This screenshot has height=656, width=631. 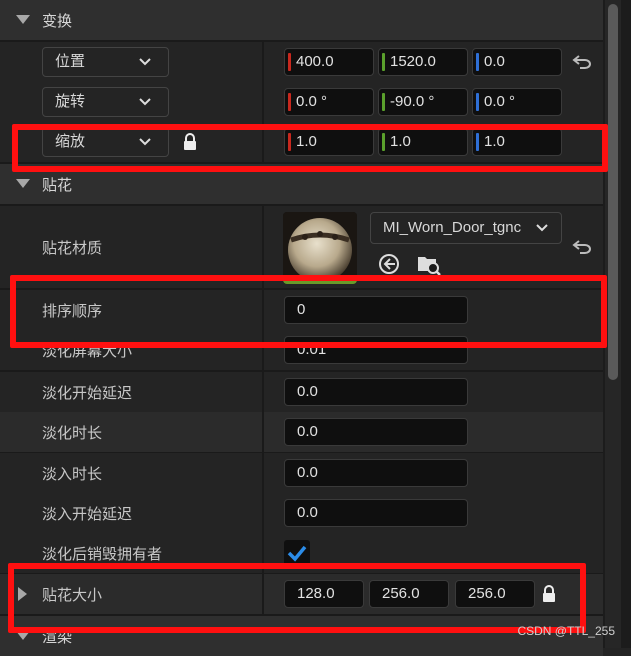 I want to click on browse-asset-icon, so click(x=429, y=265).